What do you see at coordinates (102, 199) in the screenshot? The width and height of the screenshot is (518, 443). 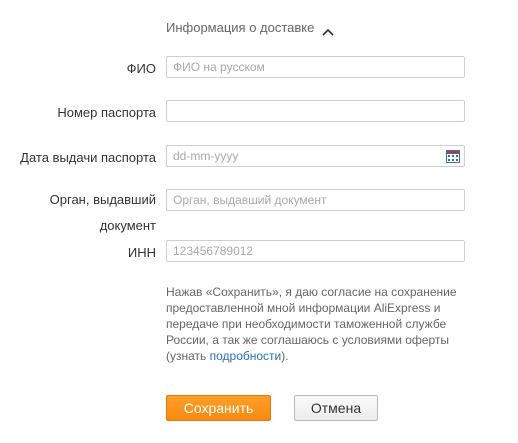 I see `authority-label-line1: Орган, выдавший` at bounding box center [102, 199].